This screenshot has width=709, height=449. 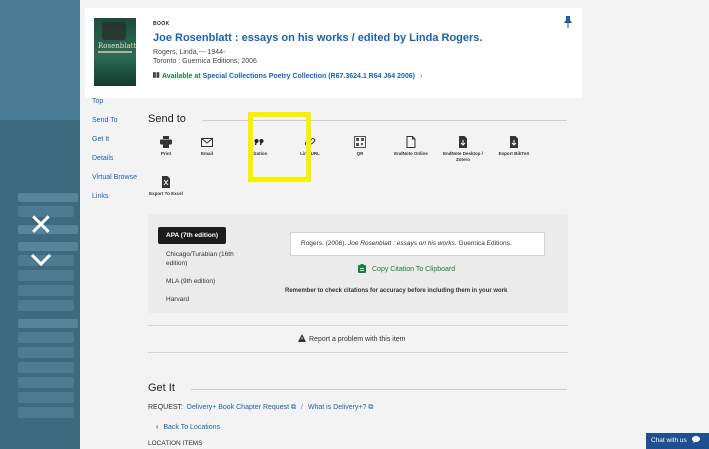 I want to click on close-icon: ✕, so click(x=41, y=226).